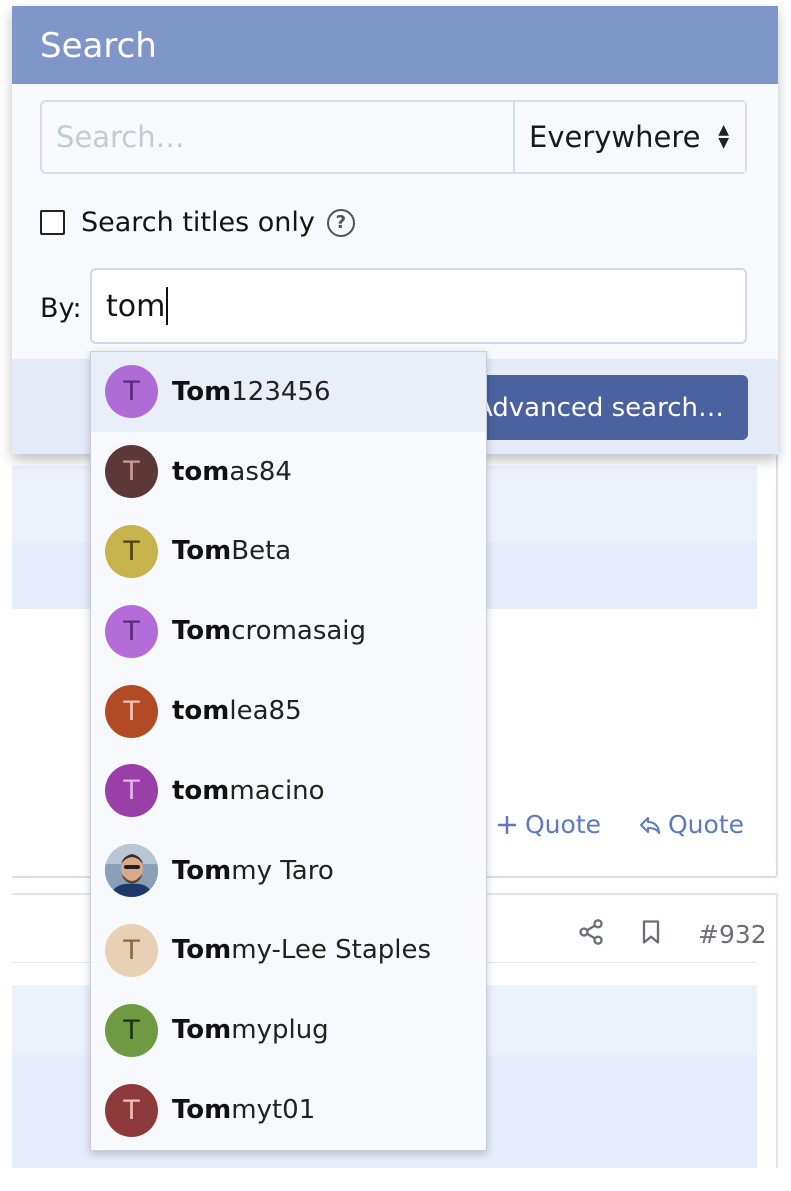 The image size is (791, 1191). Describe the element at coordinates (591, 934) in the screenshot. I see `share-icon` at that location.